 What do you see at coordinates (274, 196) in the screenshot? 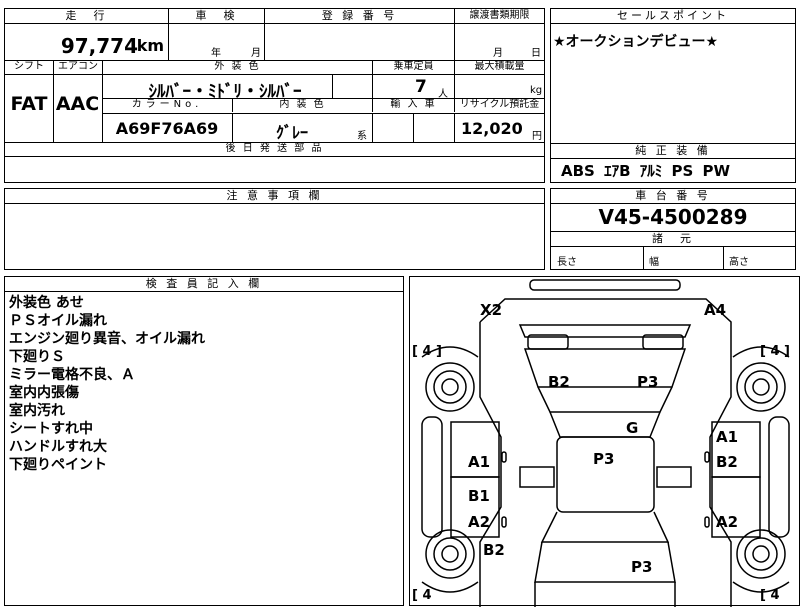
I see `caution-header: 注 意 事 項 欄` at bounding box center [274, 196].